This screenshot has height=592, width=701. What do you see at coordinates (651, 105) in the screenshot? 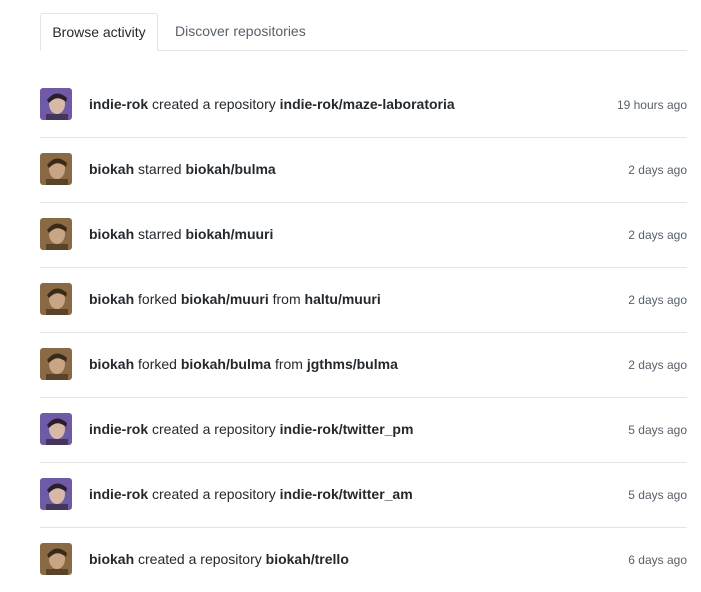
I see `timestamp: 19 hours ago` at bounding box center [651, 105].